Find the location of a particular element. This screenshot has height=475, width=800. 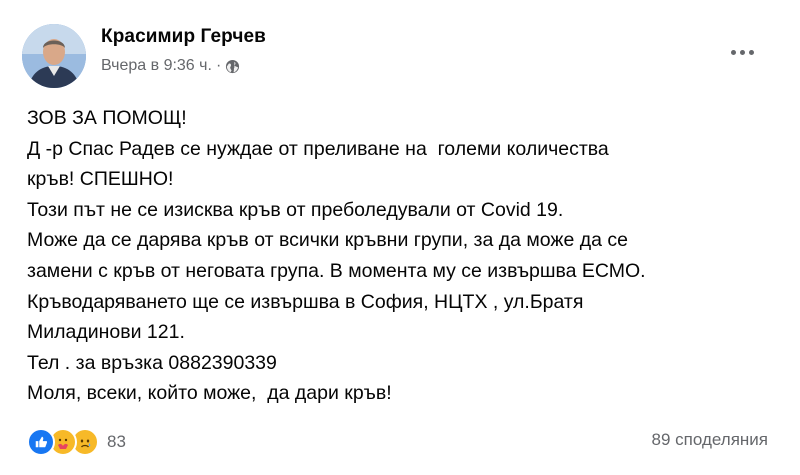

globe-icon is located at coordinates (232, 66).